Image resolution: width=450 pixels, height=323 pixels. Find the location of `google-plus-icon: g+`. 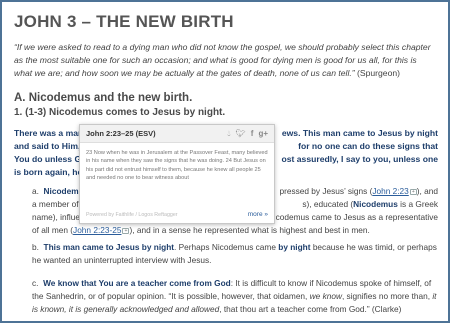

google-plus-icon: g+ is located at coordinates (263, 133).